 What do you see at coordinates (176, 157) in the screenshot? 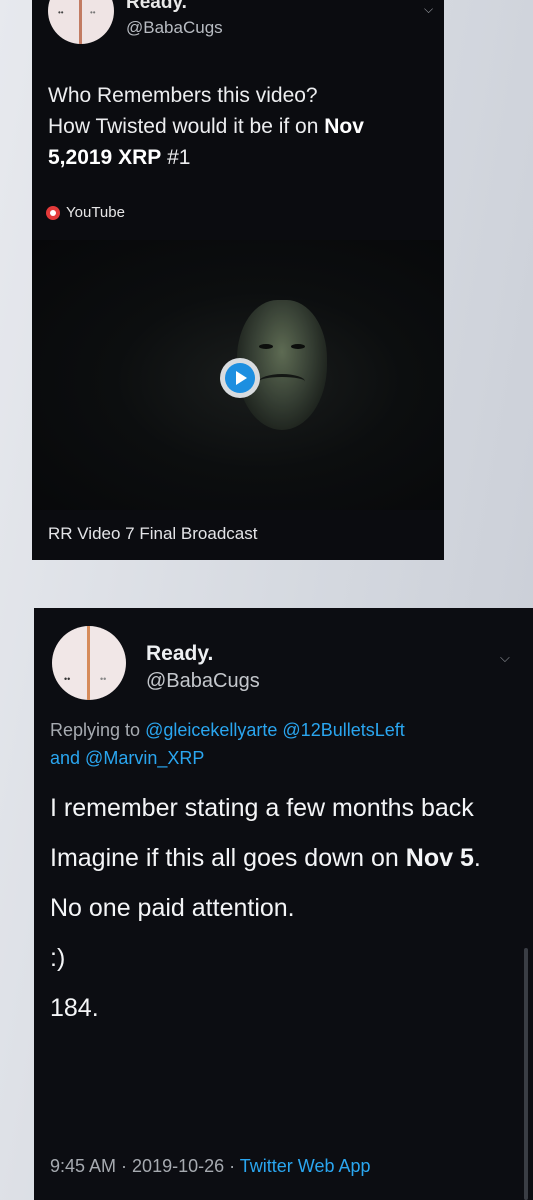
I see `tweet-text-segment: #1` at bounding box center [176, 157].